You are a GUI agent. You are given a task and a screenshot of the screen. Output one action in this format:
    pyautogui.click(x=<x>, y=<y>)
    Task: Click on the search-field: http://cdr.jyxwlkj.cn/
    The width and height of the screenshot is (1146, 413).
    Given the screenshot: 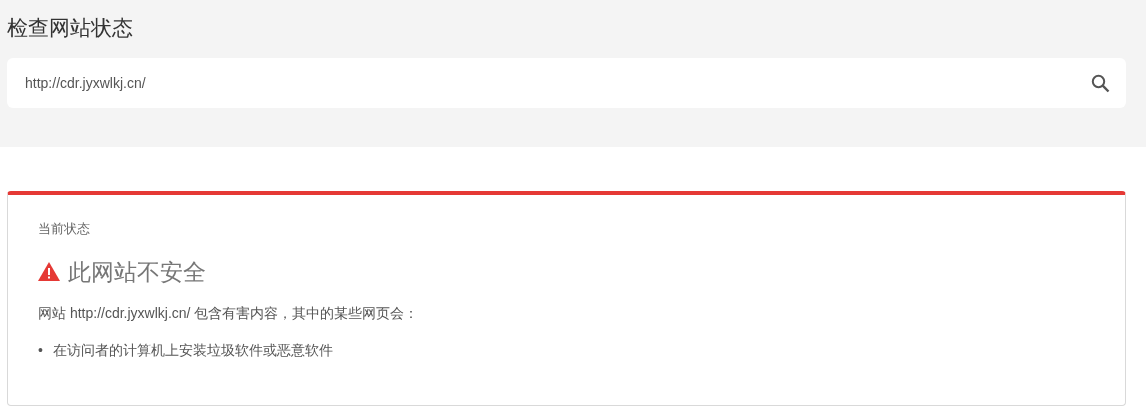 What is the action you would take?
    pyautogui.click(x=557, y=83)
    